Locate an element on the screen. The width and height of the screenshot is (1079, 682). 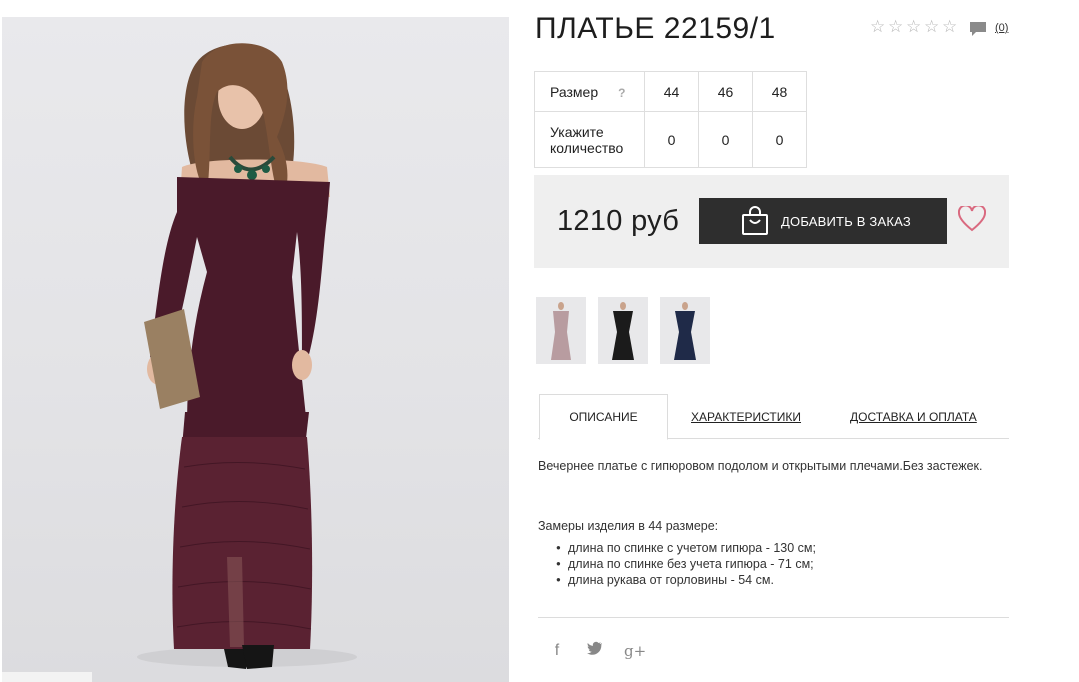
measure-item: длина рукава от горловины - 54 см. is located at coordinates (686, 580).